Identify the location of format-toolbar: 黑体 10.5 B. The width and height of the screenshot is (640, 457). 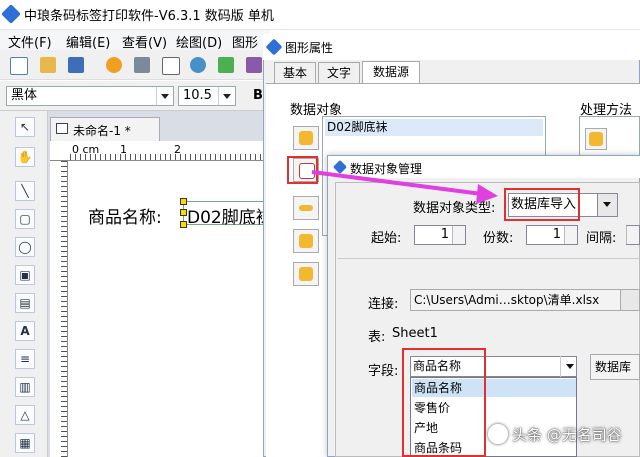
(135, 96).